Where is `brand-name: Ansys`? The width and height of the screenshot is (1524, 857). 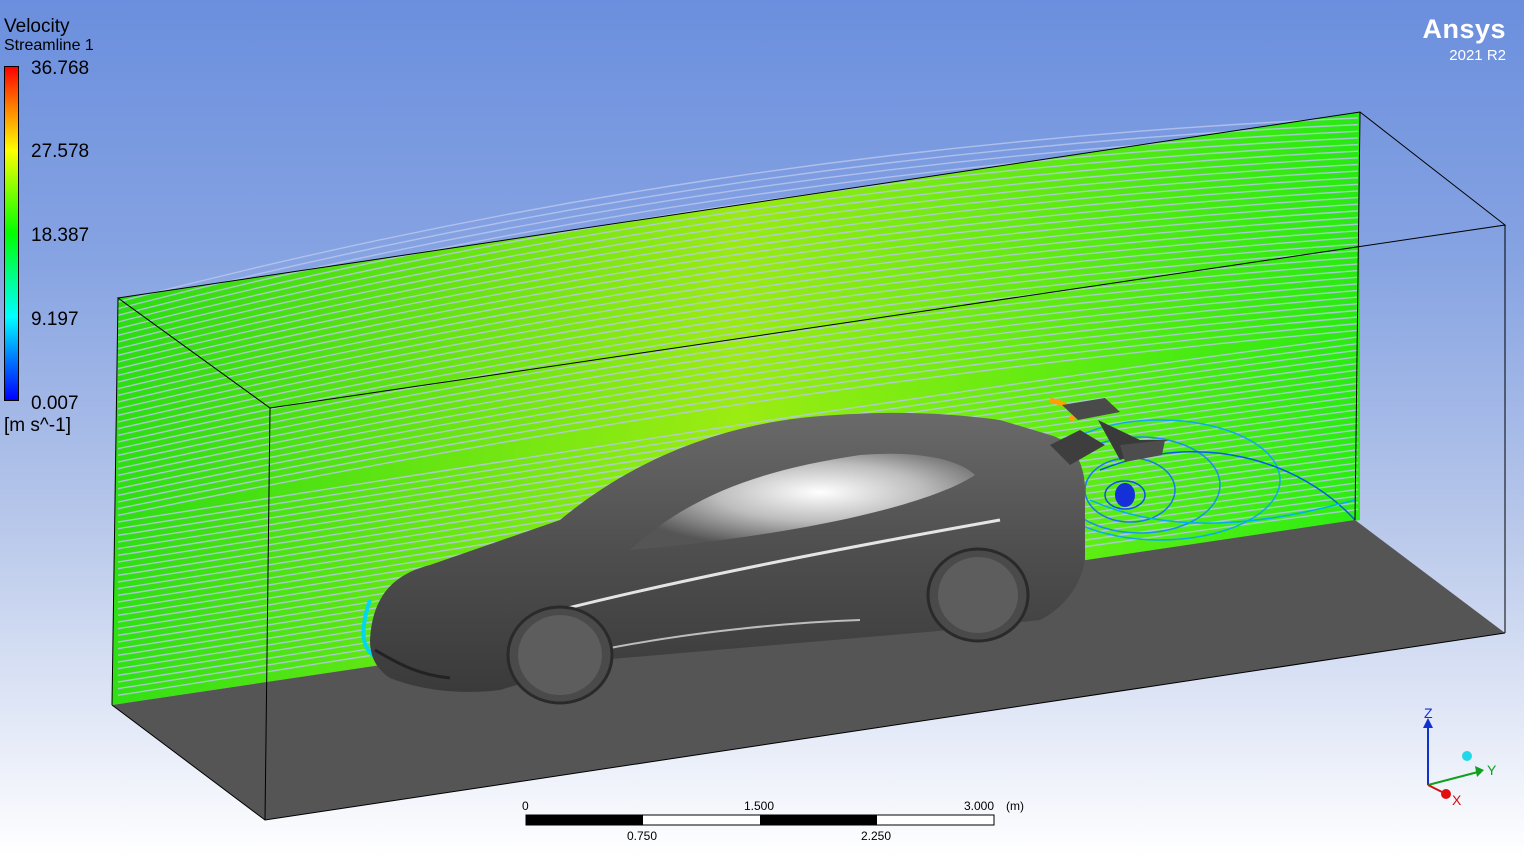 brand-name: Ansys is located at coordinates (1464, 29).